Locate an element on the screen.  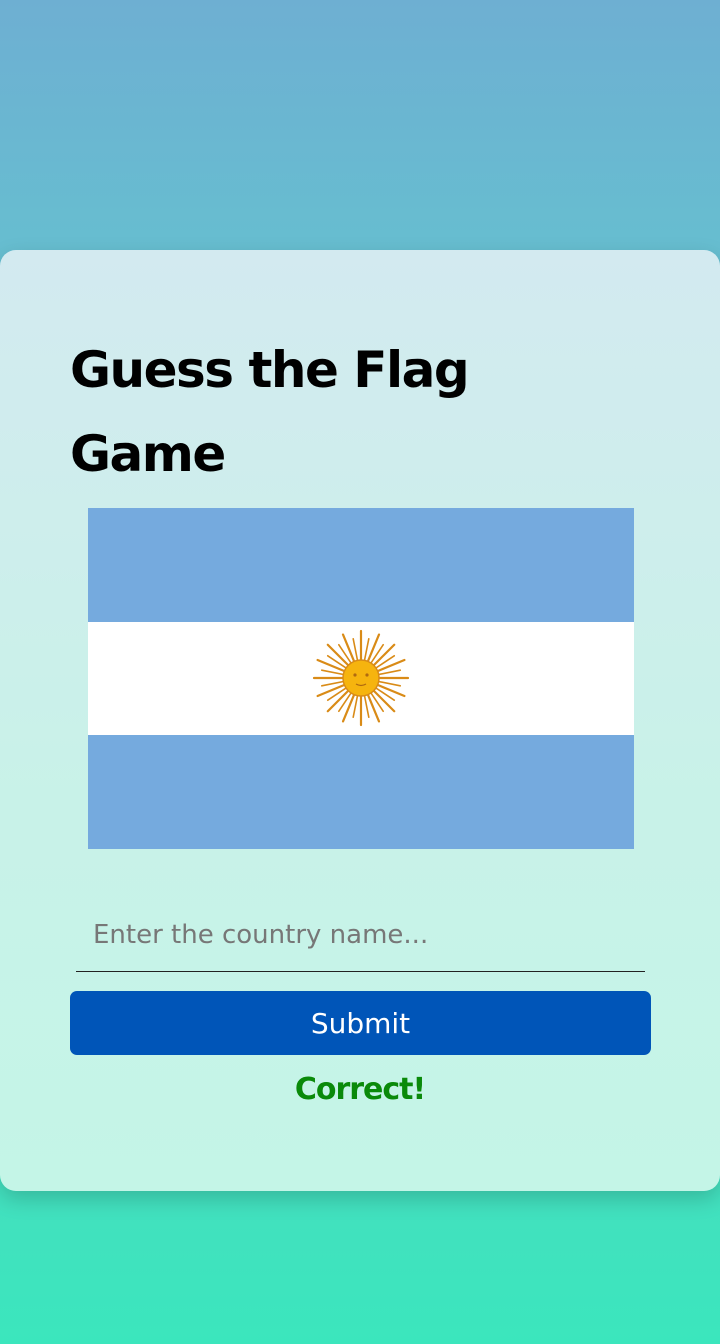
page-title: Guess the Flag Game is located at coordinates (270, 412).